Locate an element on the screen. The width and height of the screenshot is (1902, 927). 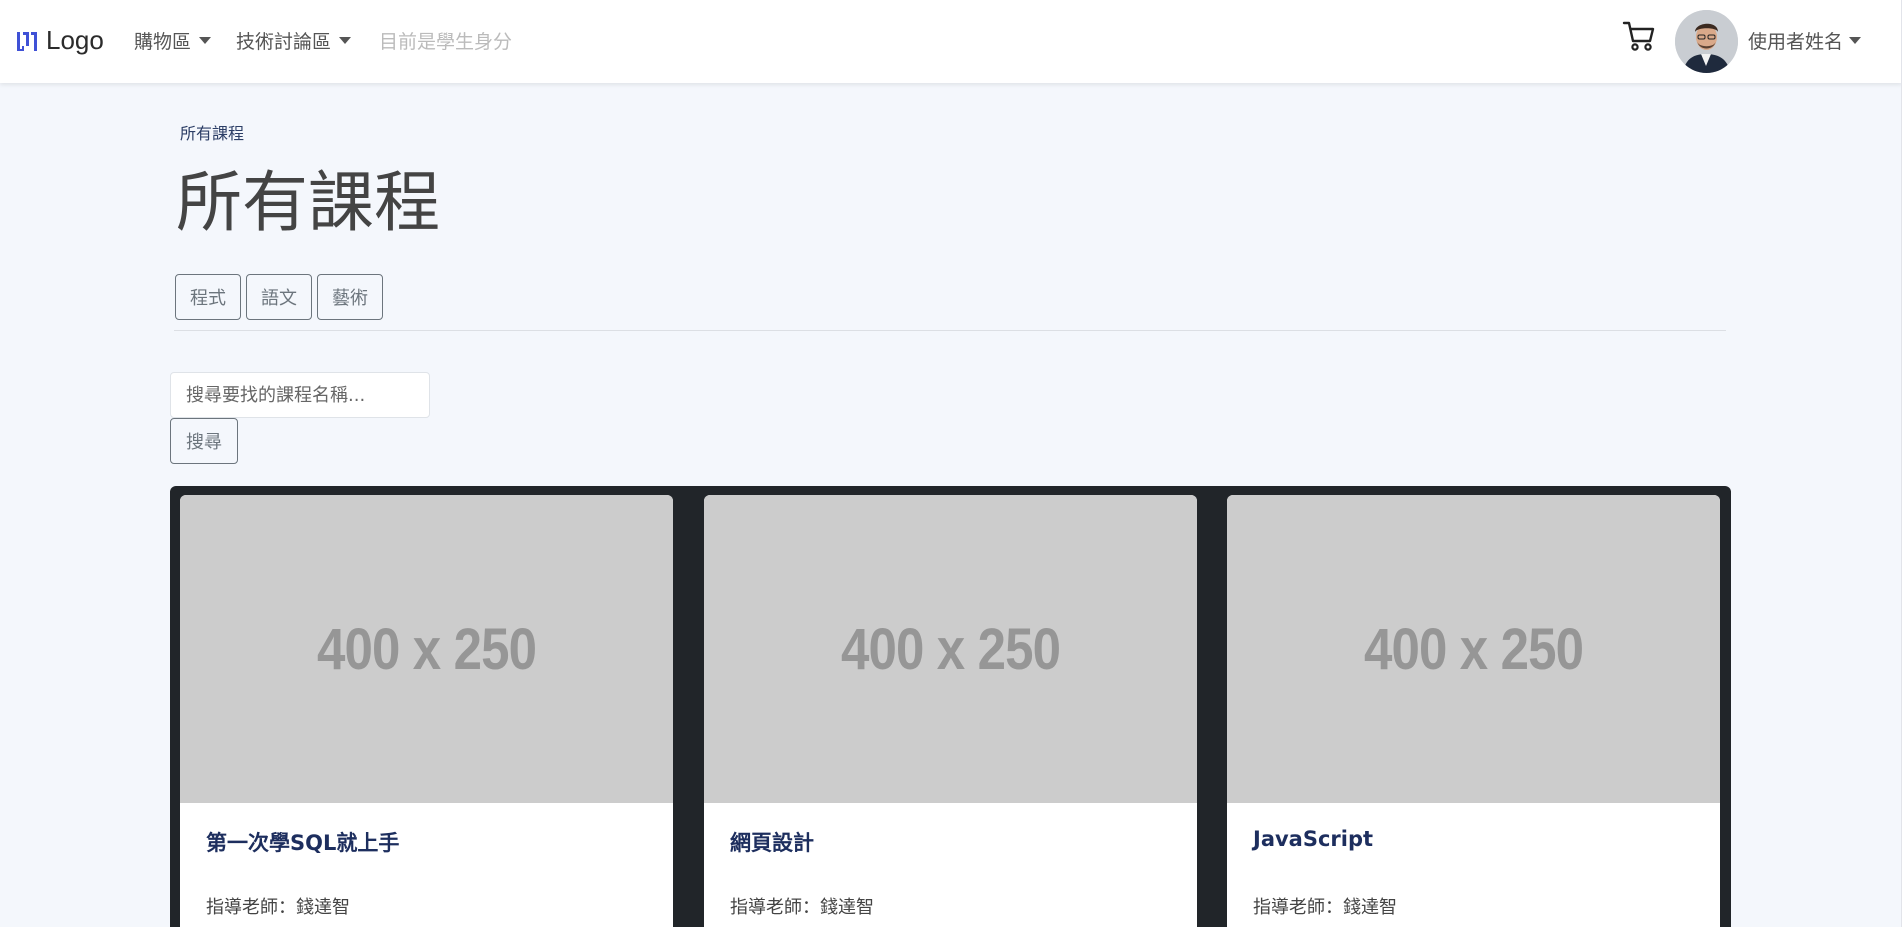
nav-tech-dropdown: 技術討論區 is located at coordinates (294, 40).